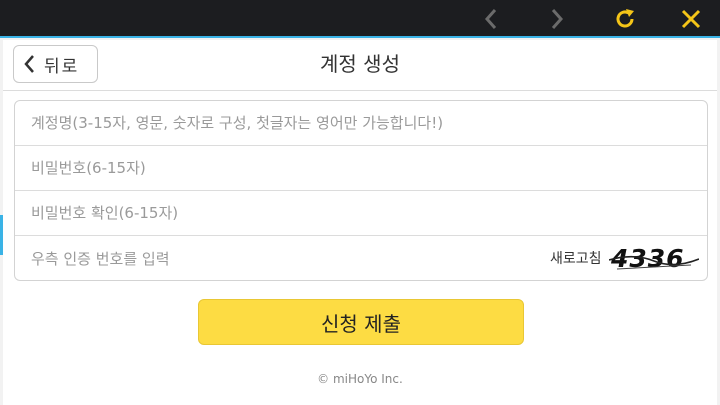 The width and height of the screenshot is (720, 405). Describe the element at coordinates (360, 379) in the screenshot. I see `copyright-text: © miHoYo Inc.` at that location.